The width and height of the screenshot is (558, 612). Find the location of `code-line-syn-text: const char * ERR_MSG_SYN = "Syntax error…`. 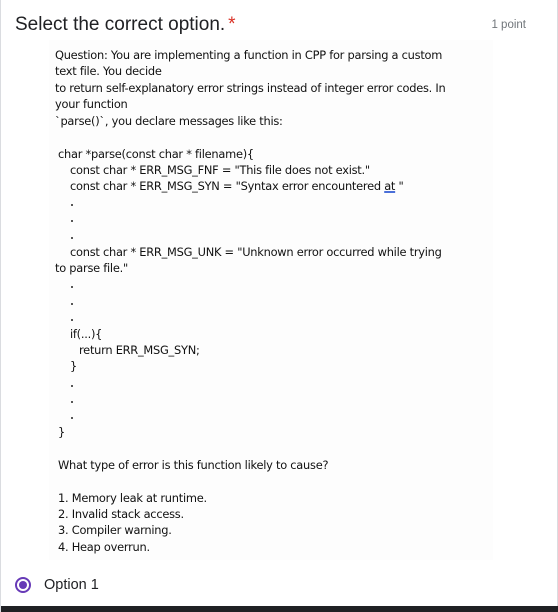

code-line-syn-text: const char * ERR_MSG_SYN = "Syntax error… is located at coordinates (227, 186).